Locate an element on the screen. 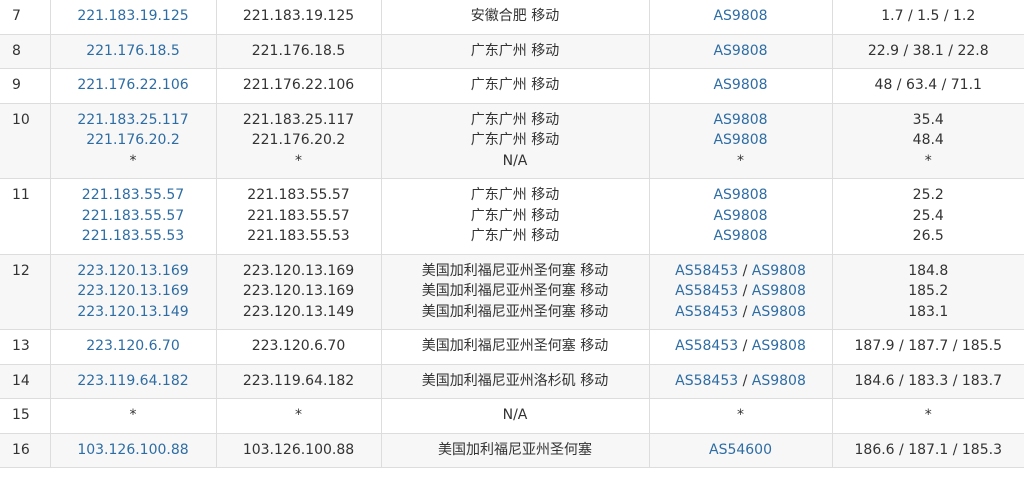  latency-cell: 22.9 / 38.1 / 22.8 is located at coordinates (928, 51).